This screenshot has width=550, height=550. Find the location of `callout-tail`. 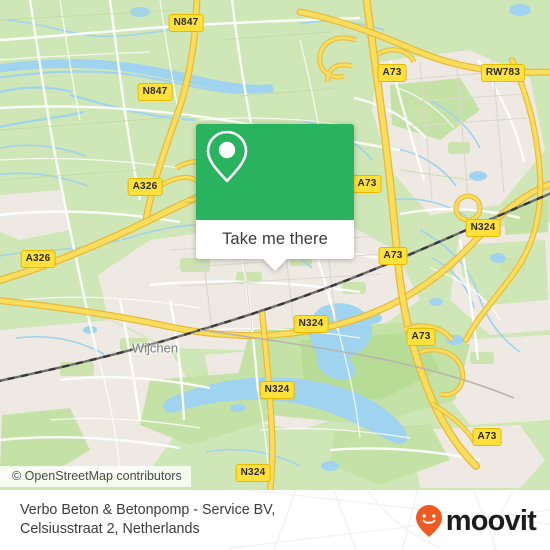

callout-tail is located at coordinates (275, 264).